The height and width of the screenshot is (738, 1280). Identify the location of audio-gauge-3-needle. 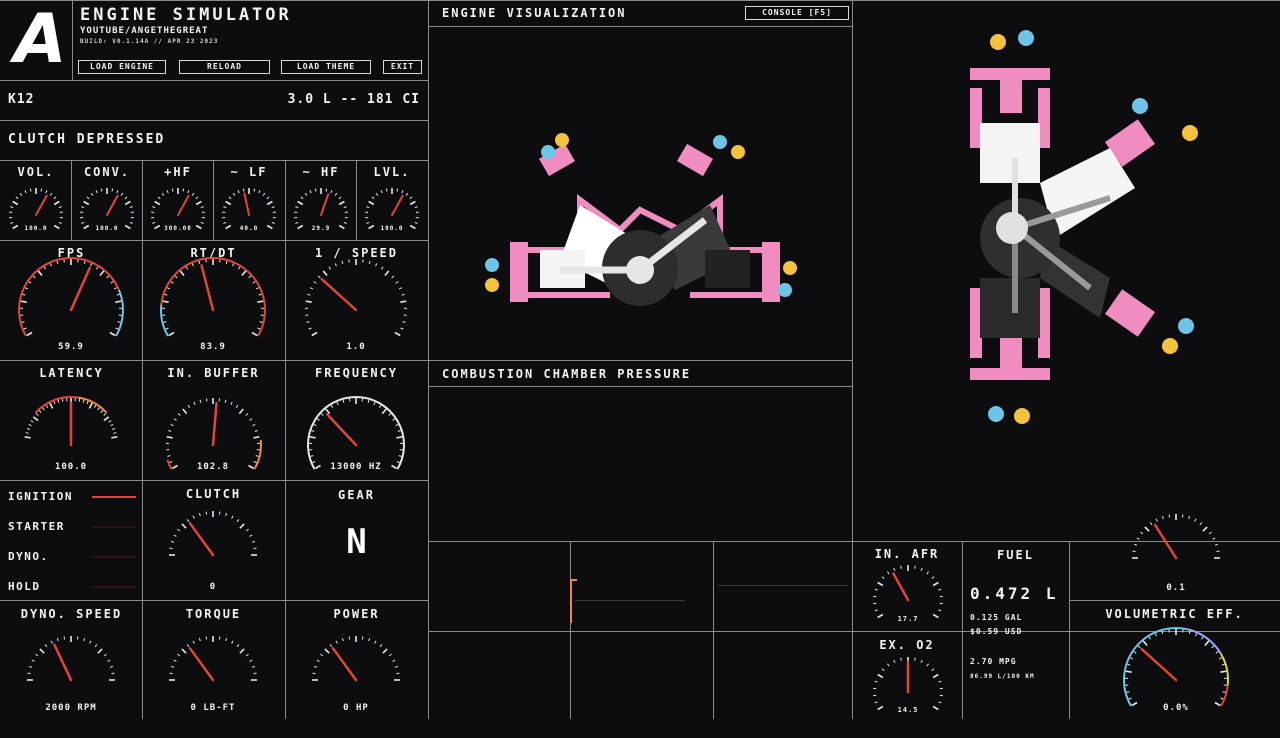
(246, 204).